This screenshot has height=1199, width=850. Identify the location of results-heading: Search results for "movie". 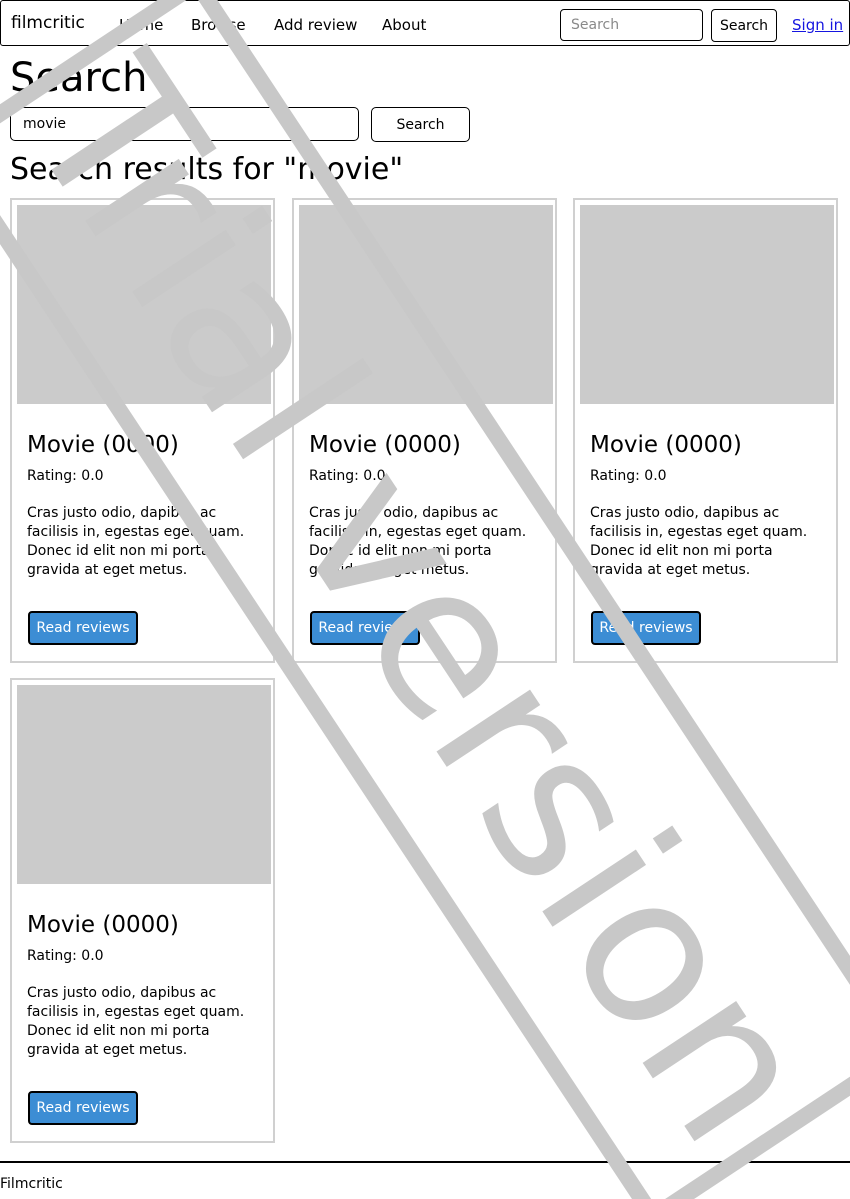
(207, 169).